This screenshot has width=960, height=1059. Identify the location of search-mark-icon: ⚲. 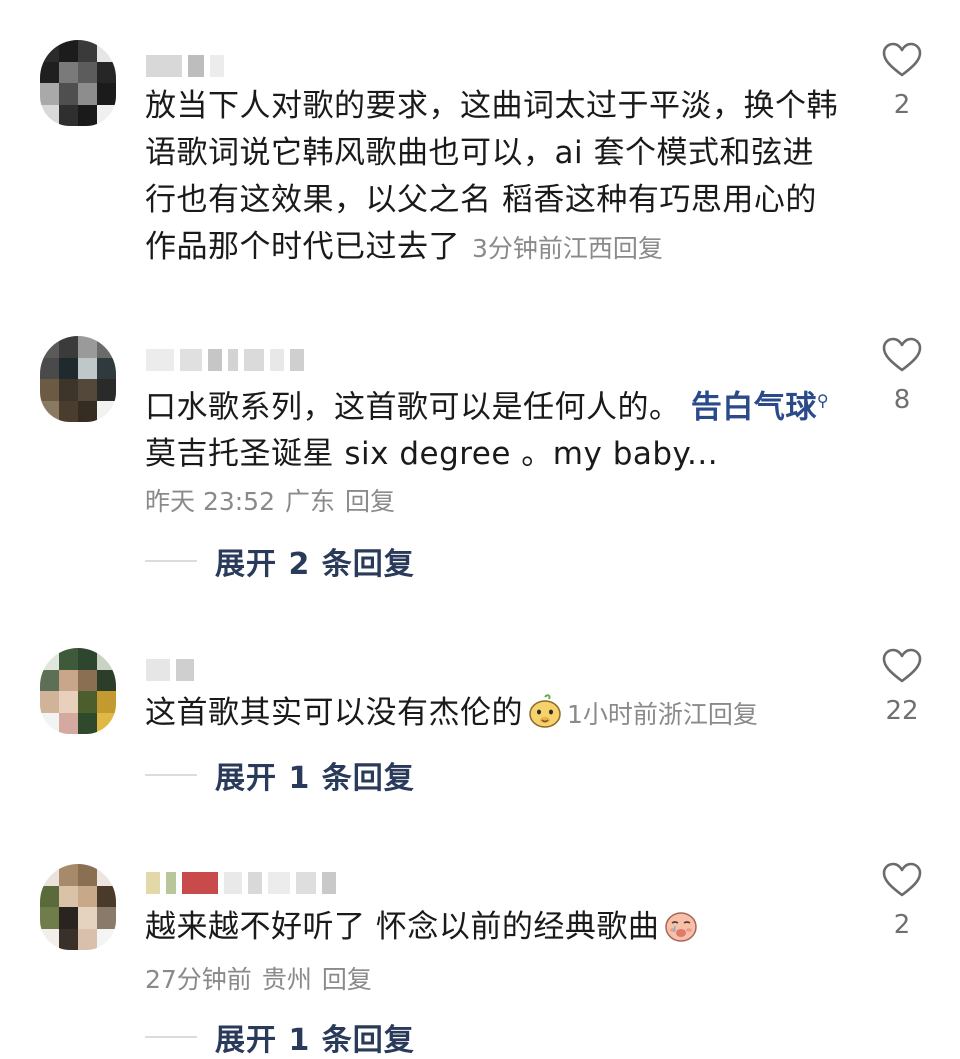
(823, 400).